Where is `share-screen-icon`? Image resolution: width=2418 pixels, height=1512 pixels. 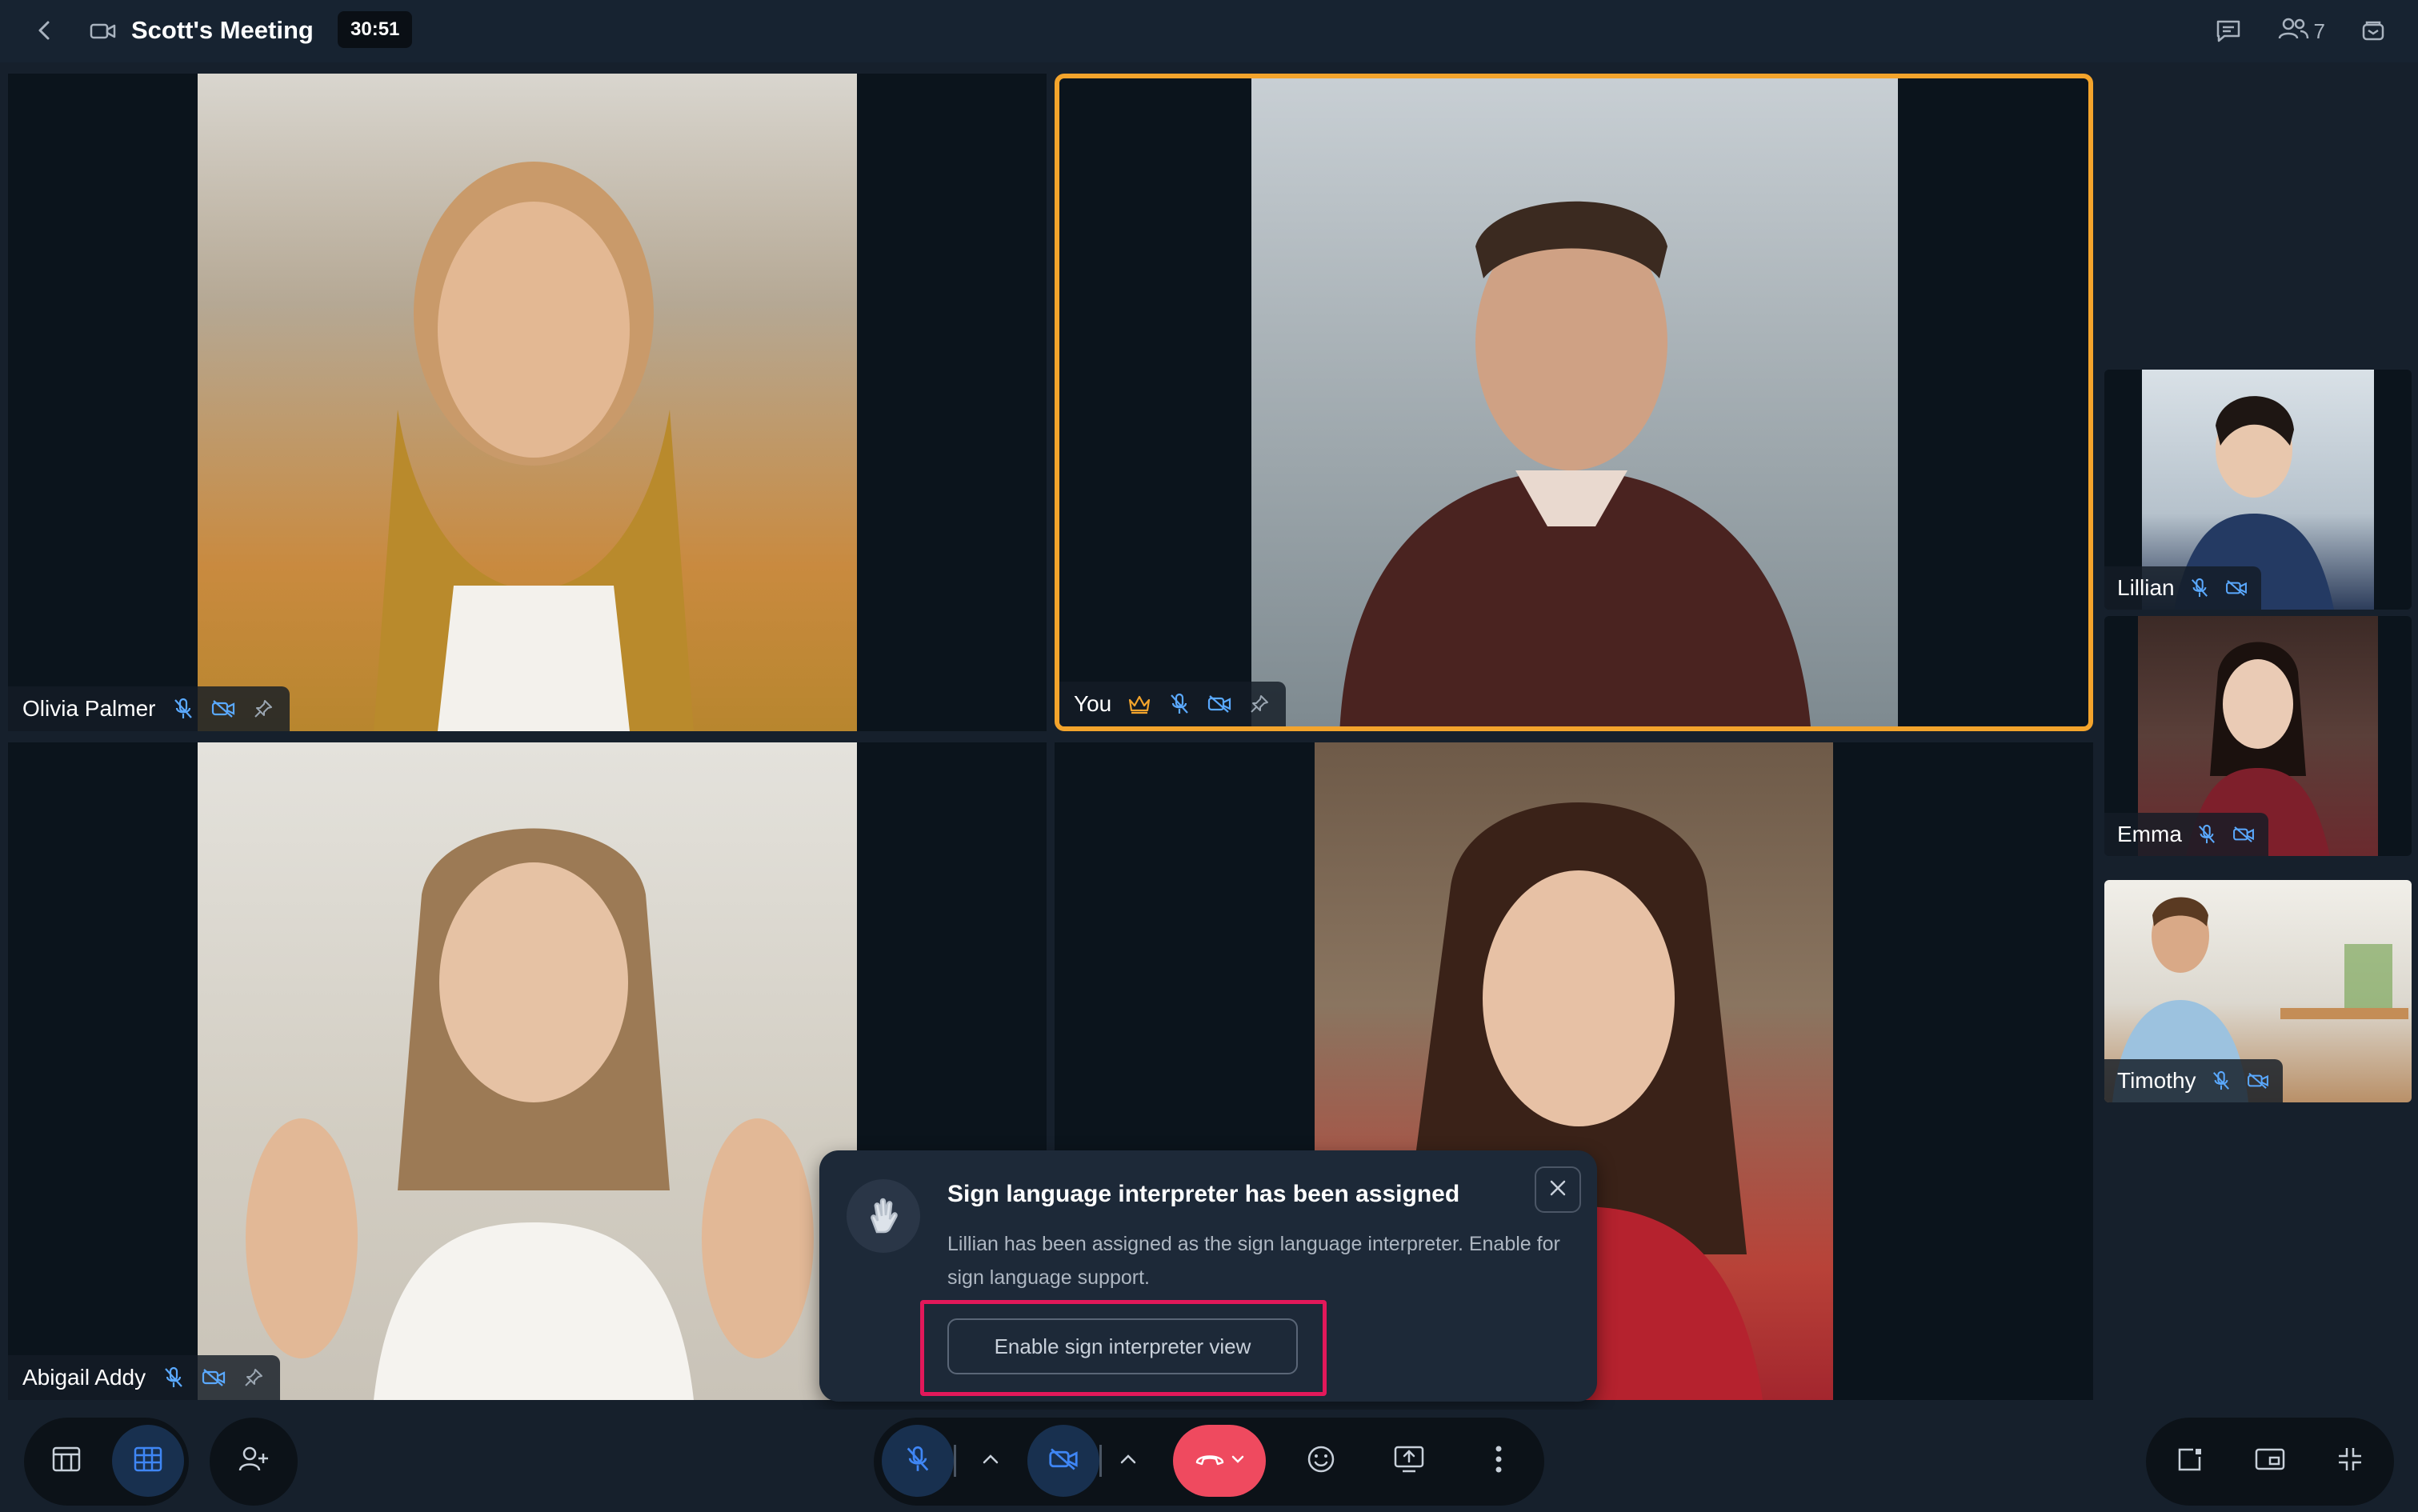
share-screen-icon is located at coordinates (1409, 1461).